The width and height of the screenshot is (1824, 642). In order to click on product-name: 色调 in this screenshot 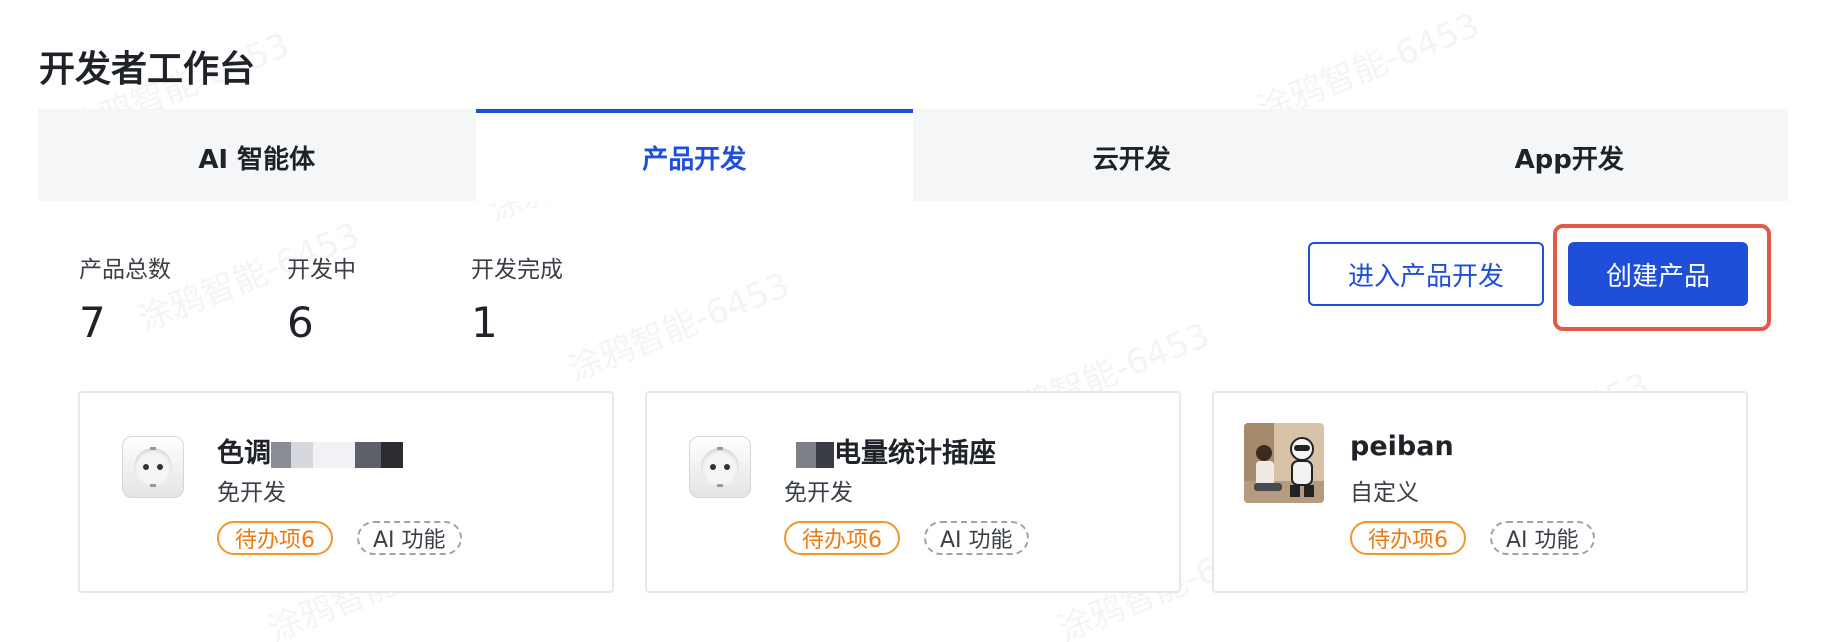, I will do `click(310, 450)`.